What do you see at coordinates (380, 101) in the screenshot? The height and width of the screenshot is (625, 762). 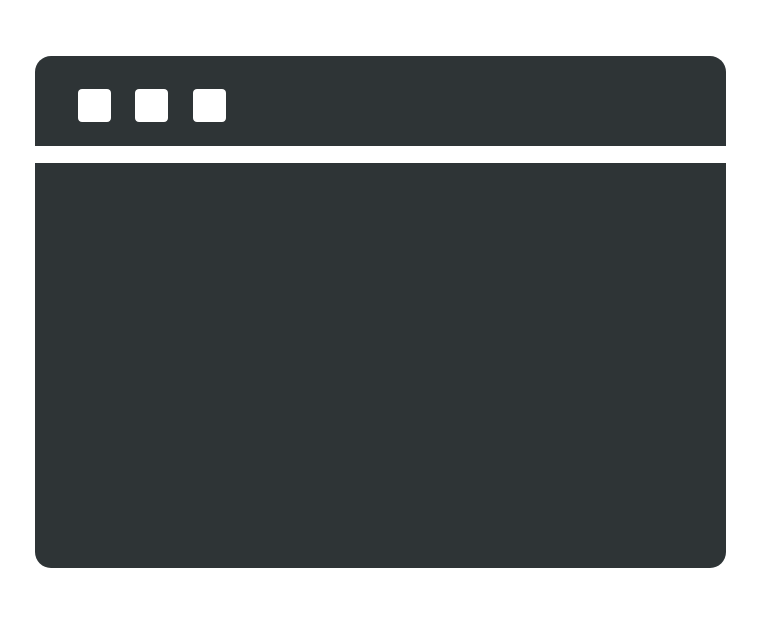 I see `window-title-bar` at bounding box center [380, 101].